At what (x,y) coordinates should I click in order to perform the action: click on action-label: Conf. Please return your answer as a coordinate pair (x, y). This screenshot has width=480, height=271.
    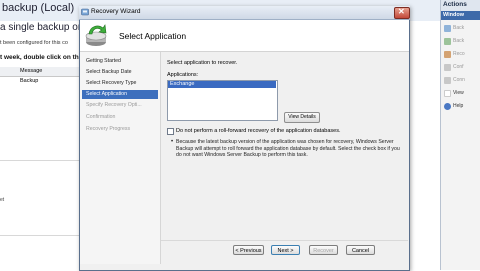
    Looking at the image, I should click on (458, 67).